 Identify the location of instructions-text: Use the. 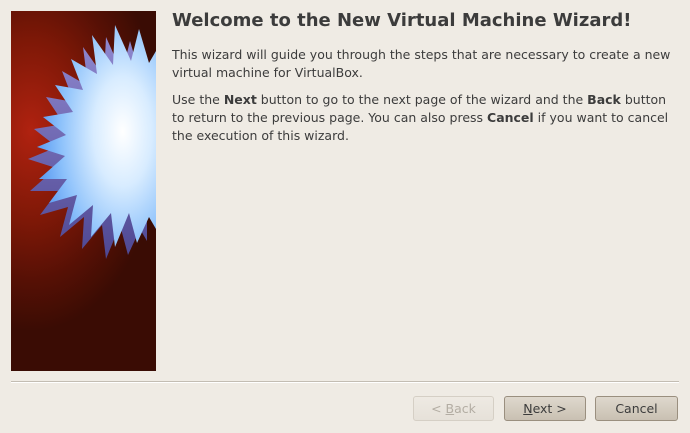
(198, 99).